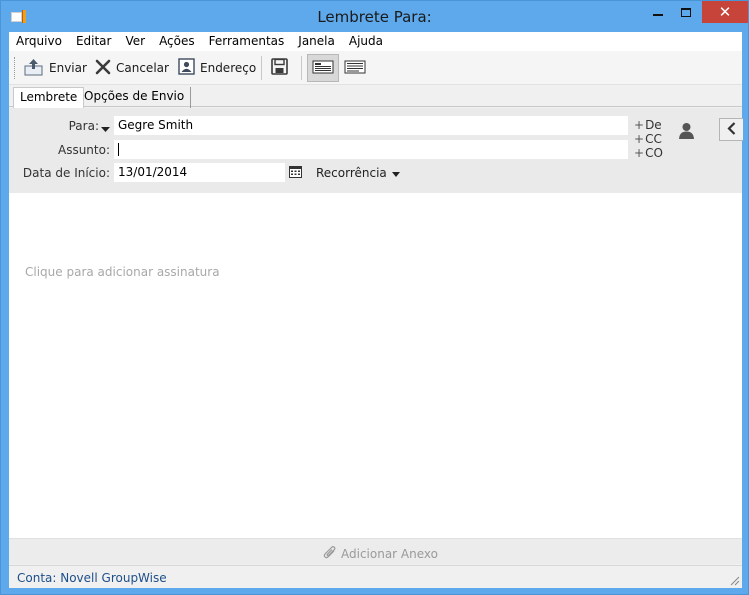  I want to click on add-attachment-label: Adicionar Anexo, so click(389, 554).